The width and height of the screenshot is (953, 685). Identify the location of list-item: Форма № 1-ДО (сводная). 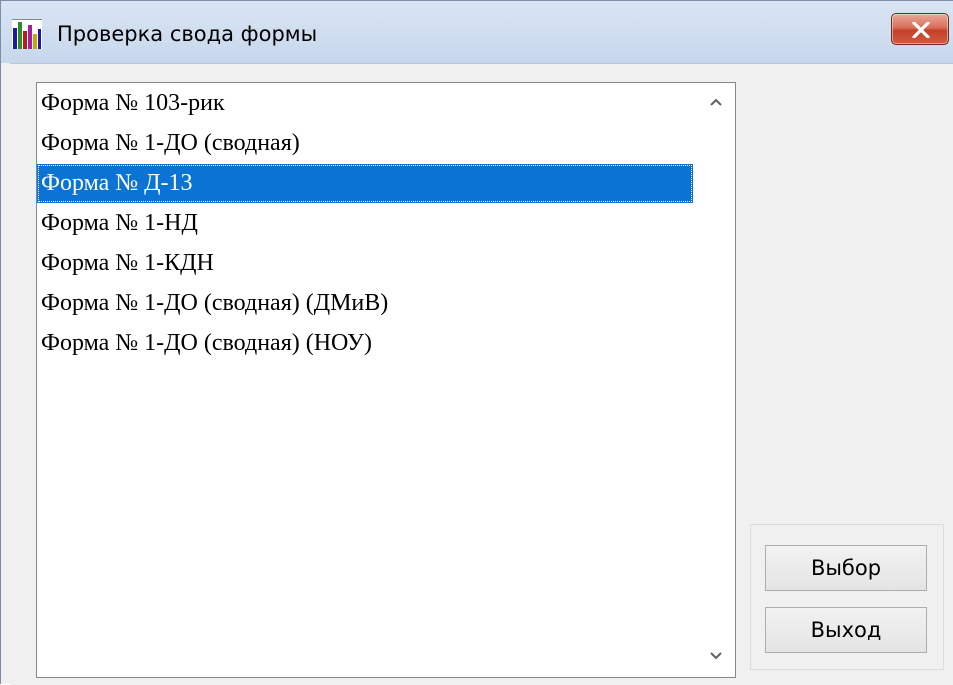
(365, 143).